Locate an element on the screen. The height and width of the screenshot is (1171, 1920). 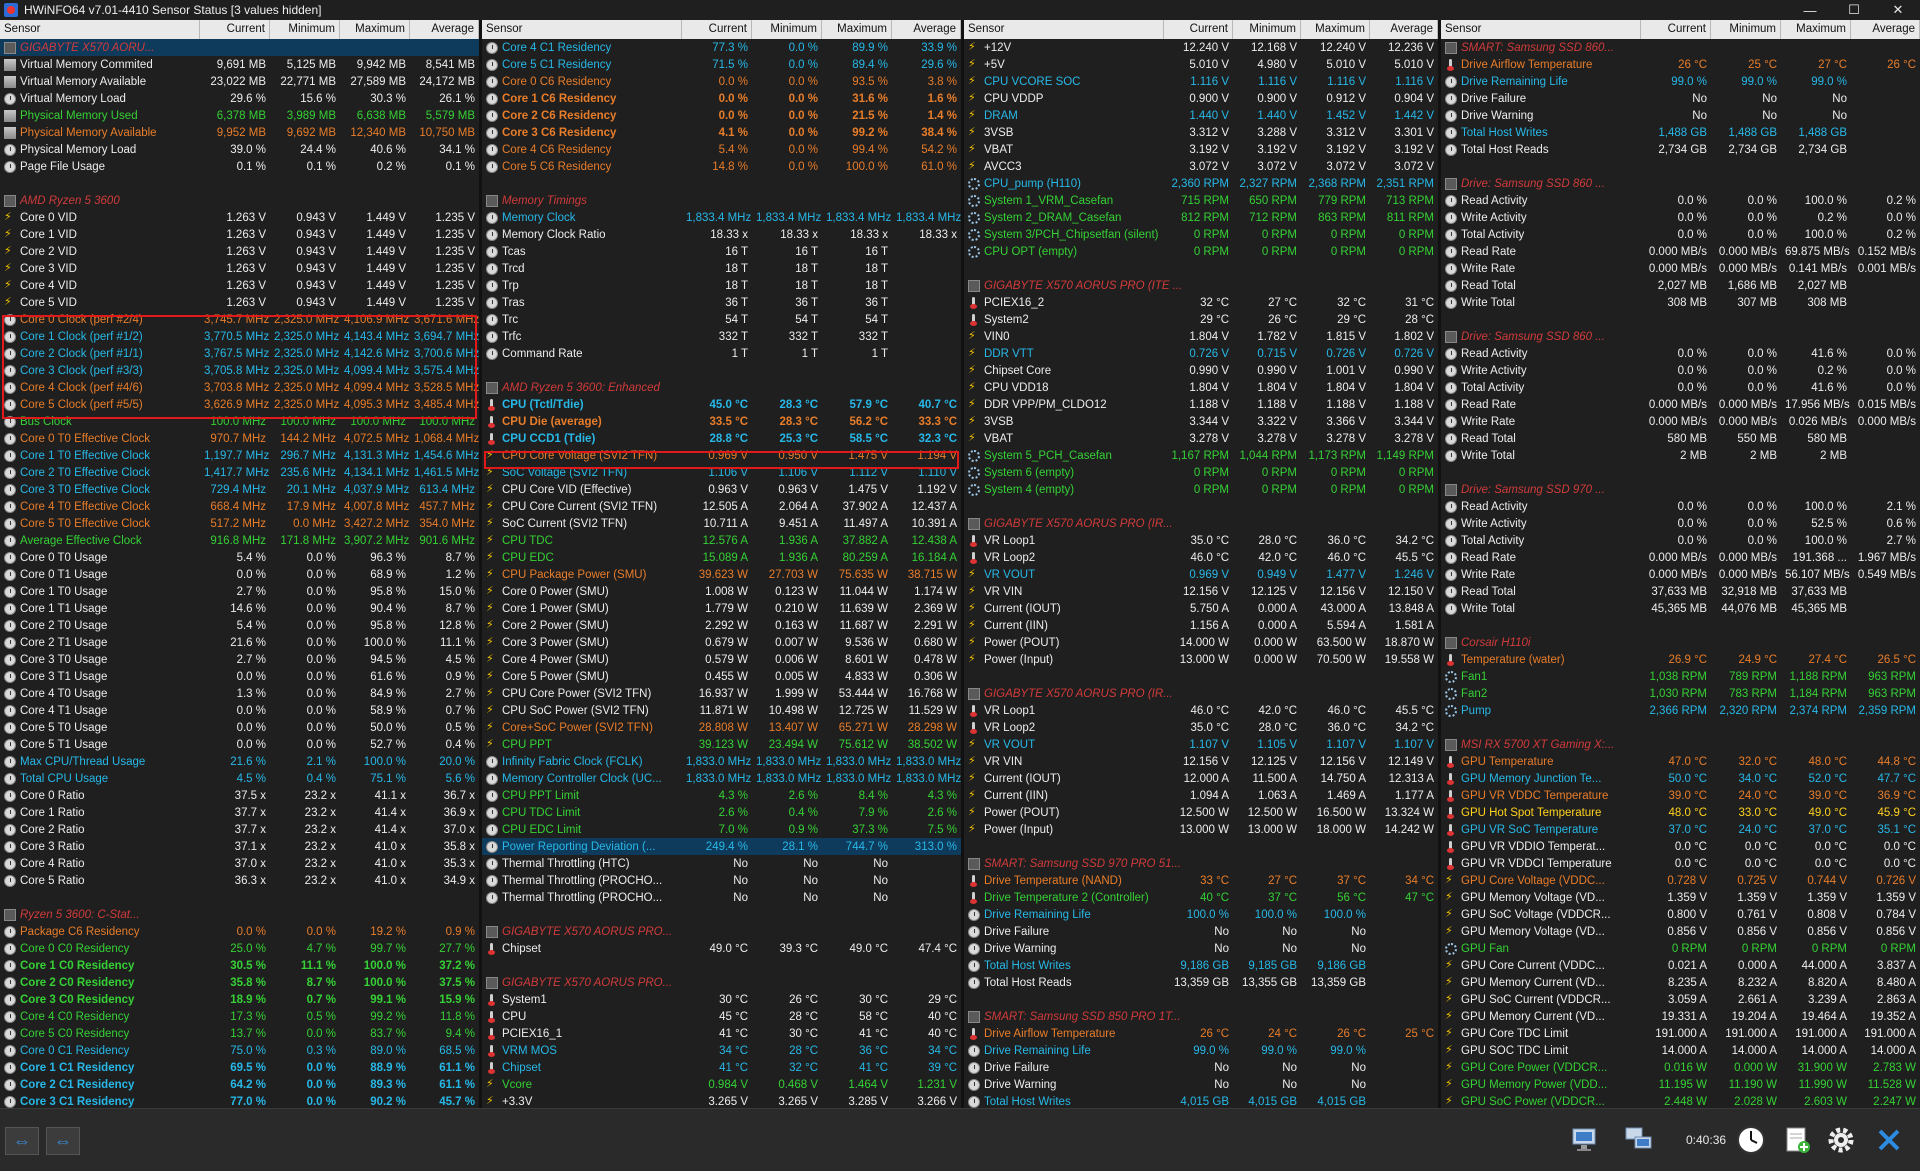
sensor-row: Core 2 C6 Residency 0.0 % 0.0 % 21.5 % 1.4 % is located at coordinates (721, 115).